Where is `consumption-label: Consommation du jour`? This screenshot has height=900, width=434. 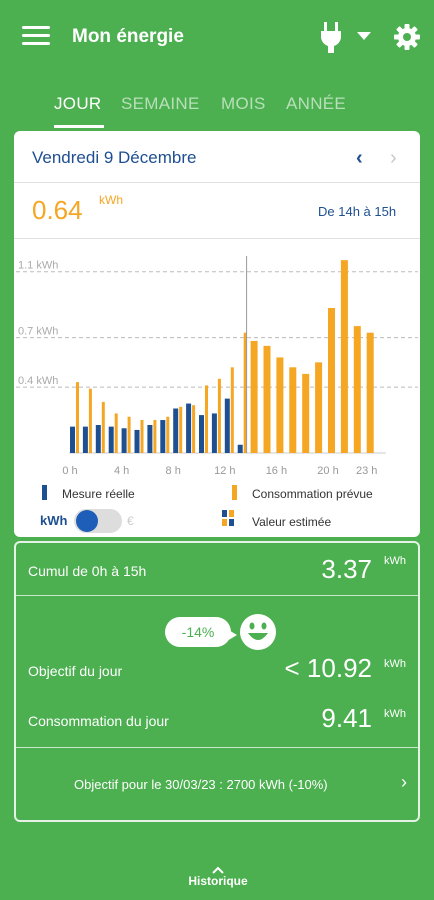 consumption-label: Consommation du jour is located at coordinates (98, 721).